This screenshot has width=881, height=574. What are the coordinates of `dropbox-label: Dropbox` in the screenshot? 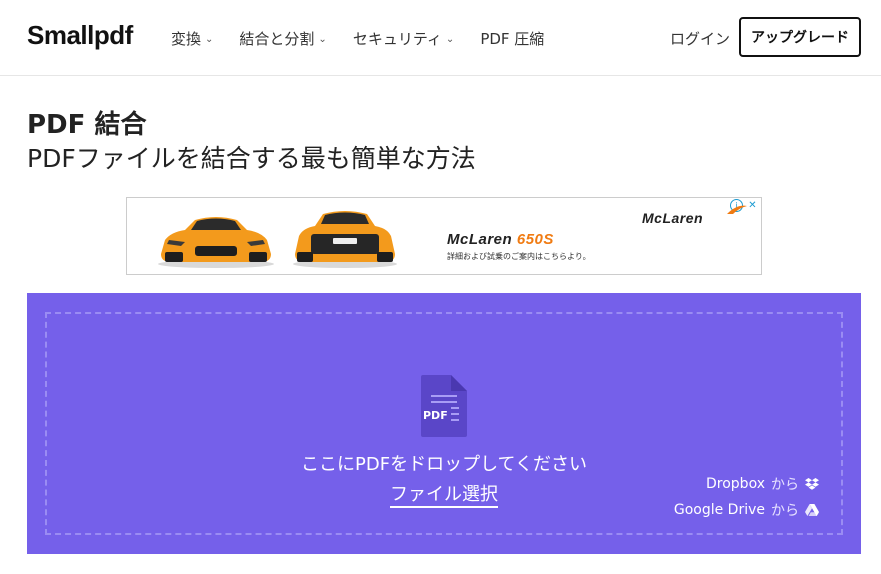 It's located at (735, 484).